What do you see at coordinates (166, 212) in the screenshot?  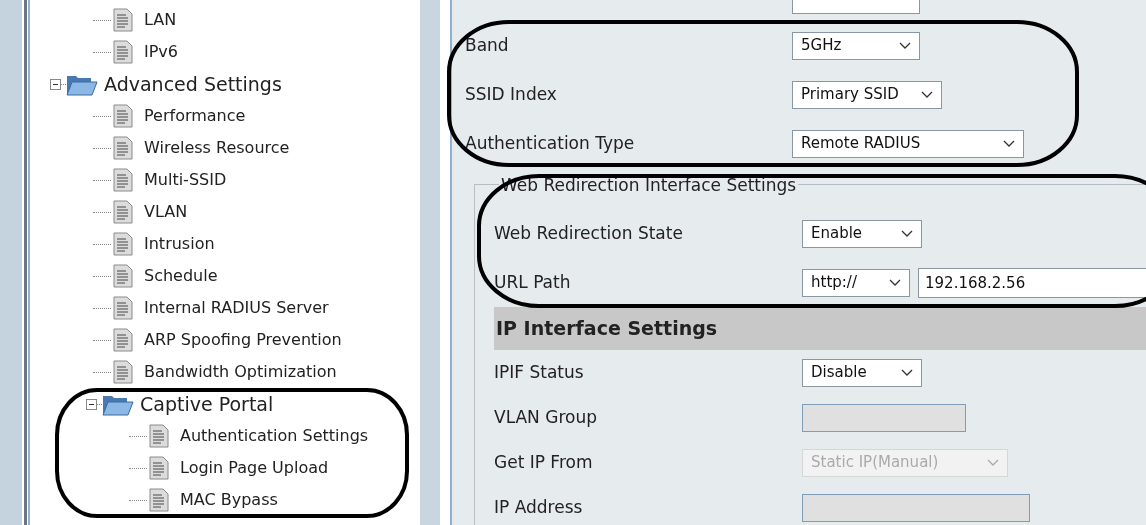 I see `tree-item: VLAN` at bounding box center [166, 212].